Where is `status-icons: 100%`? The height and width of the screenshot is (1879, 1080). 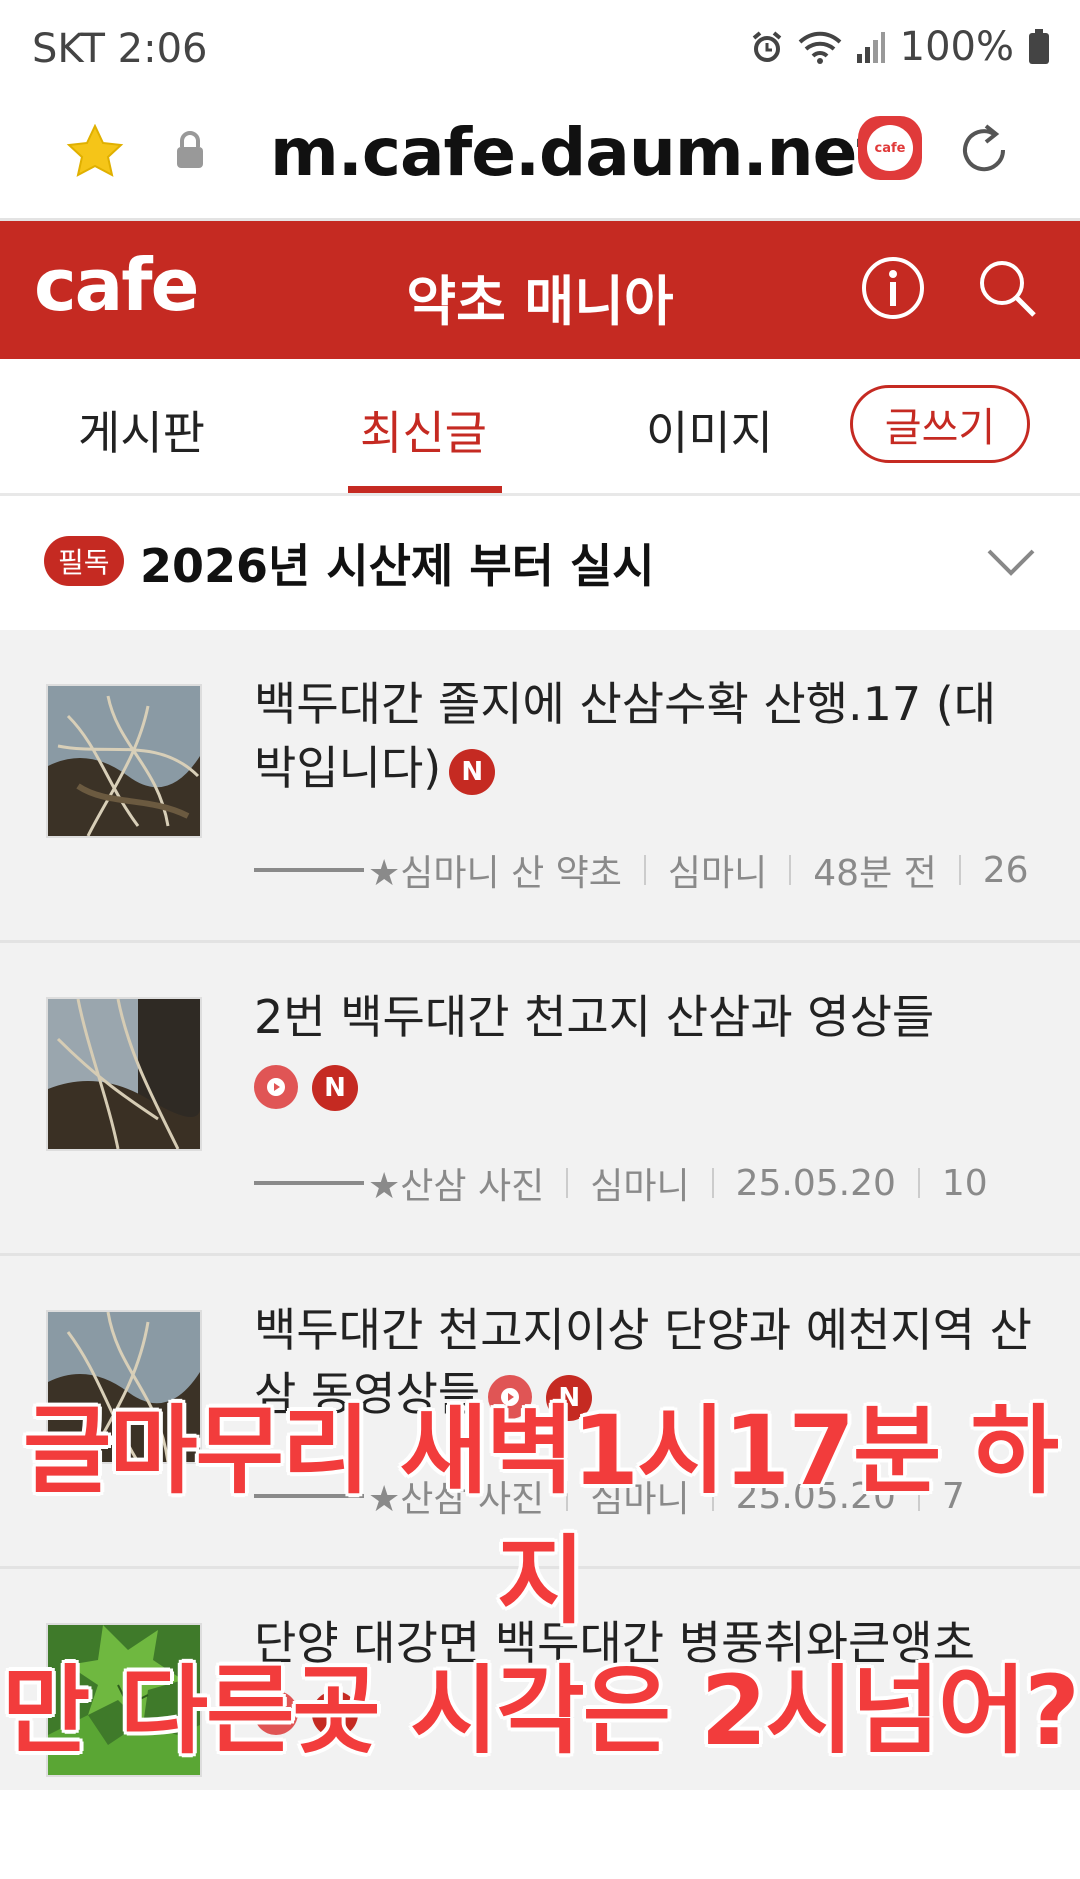 status-icons: 100% is located at coordinates (900, 47).